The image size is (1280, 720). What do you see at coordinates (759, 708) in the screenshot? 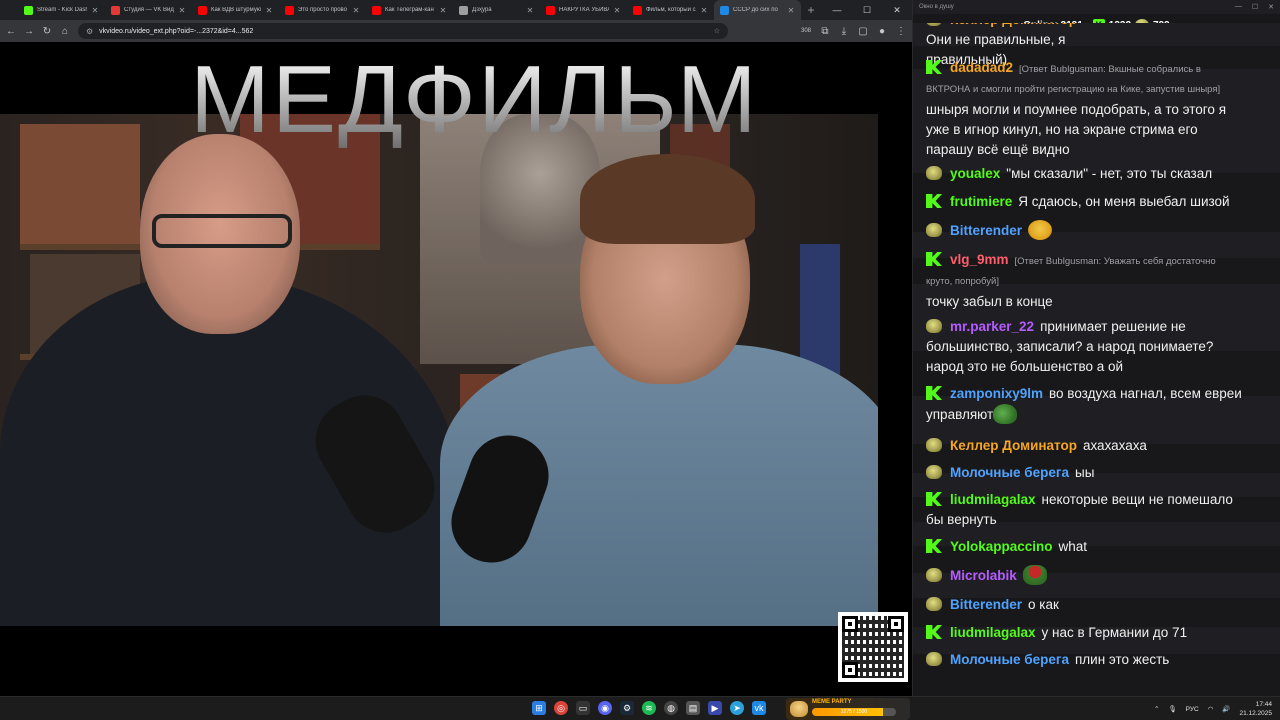
I see `vk-icon: vk` at bounding box center [759, 708].